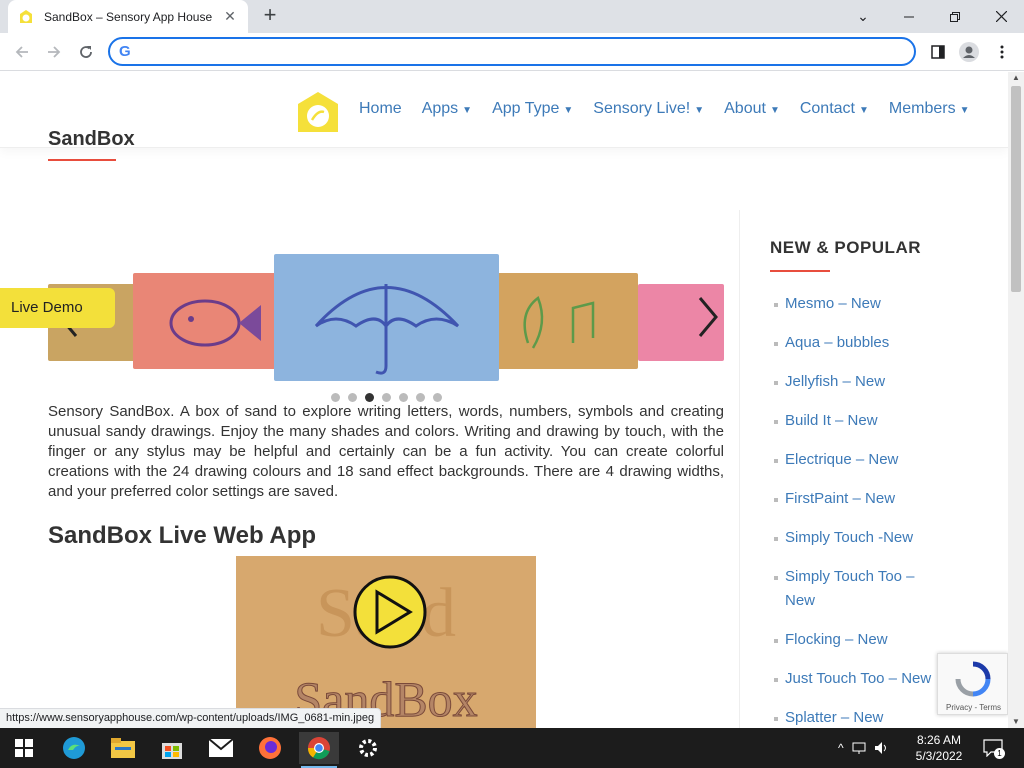 The width and height of the screenshot is (1024, 768). What do you see at coordinates (1016, 400) in the screenshot?
I see `page-scrollbar: ▲ ▼` at bounding box center [1016, 400].